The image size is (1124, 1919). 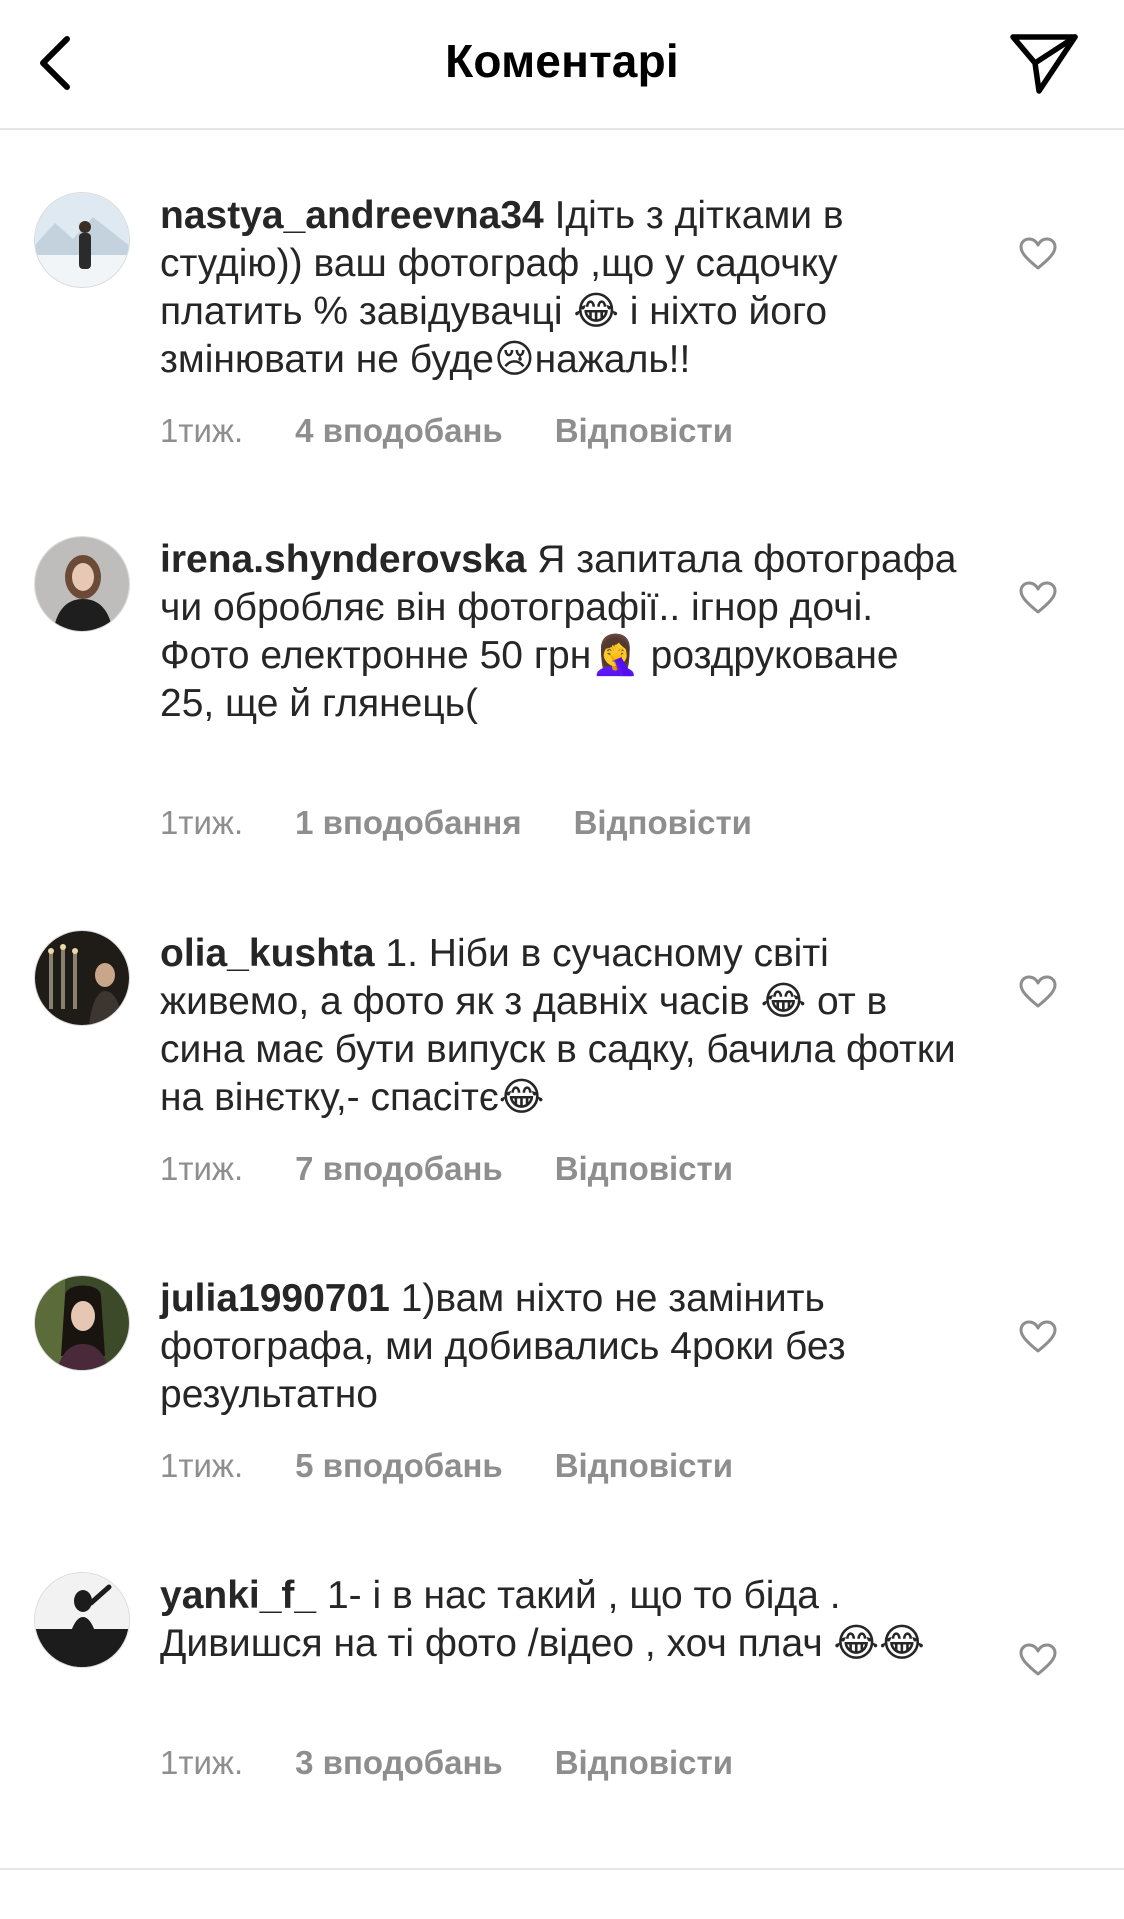 I want to click on comment-meta: 1тиж. 1 вподобання Відповісти, so click(x=456, y=823).